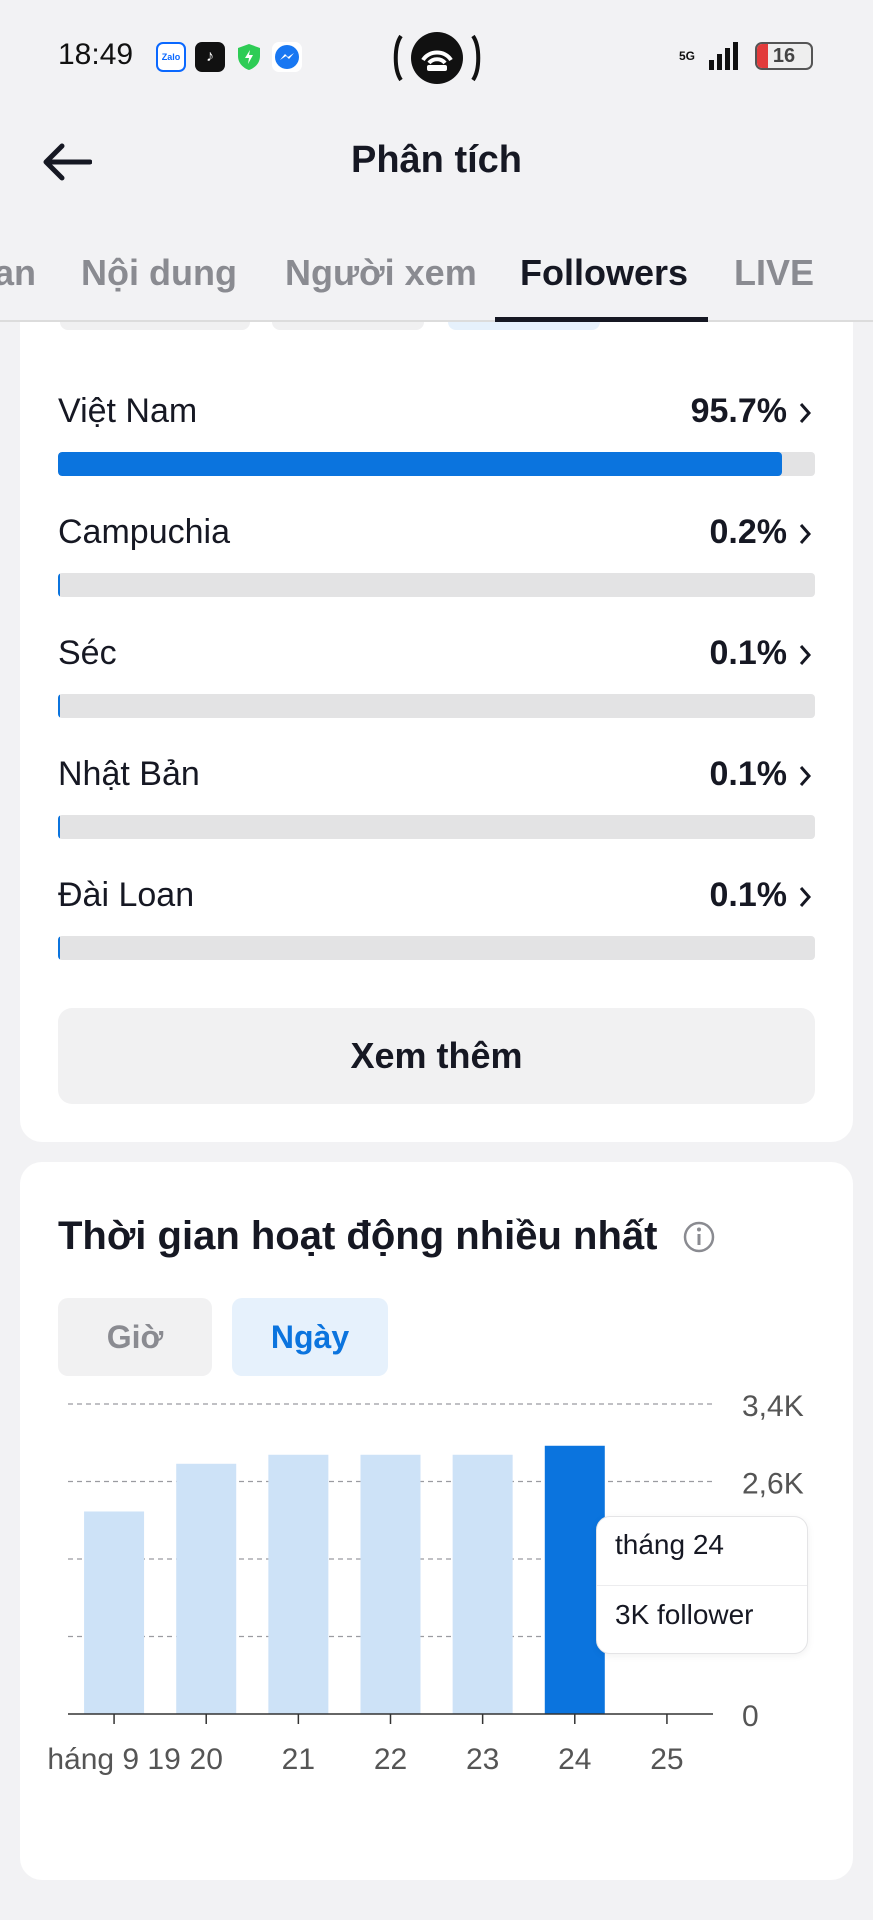 Image resolution: width=873 pixels, height=1920 pixels. I want to click on signal-icon, so click(723, 56).